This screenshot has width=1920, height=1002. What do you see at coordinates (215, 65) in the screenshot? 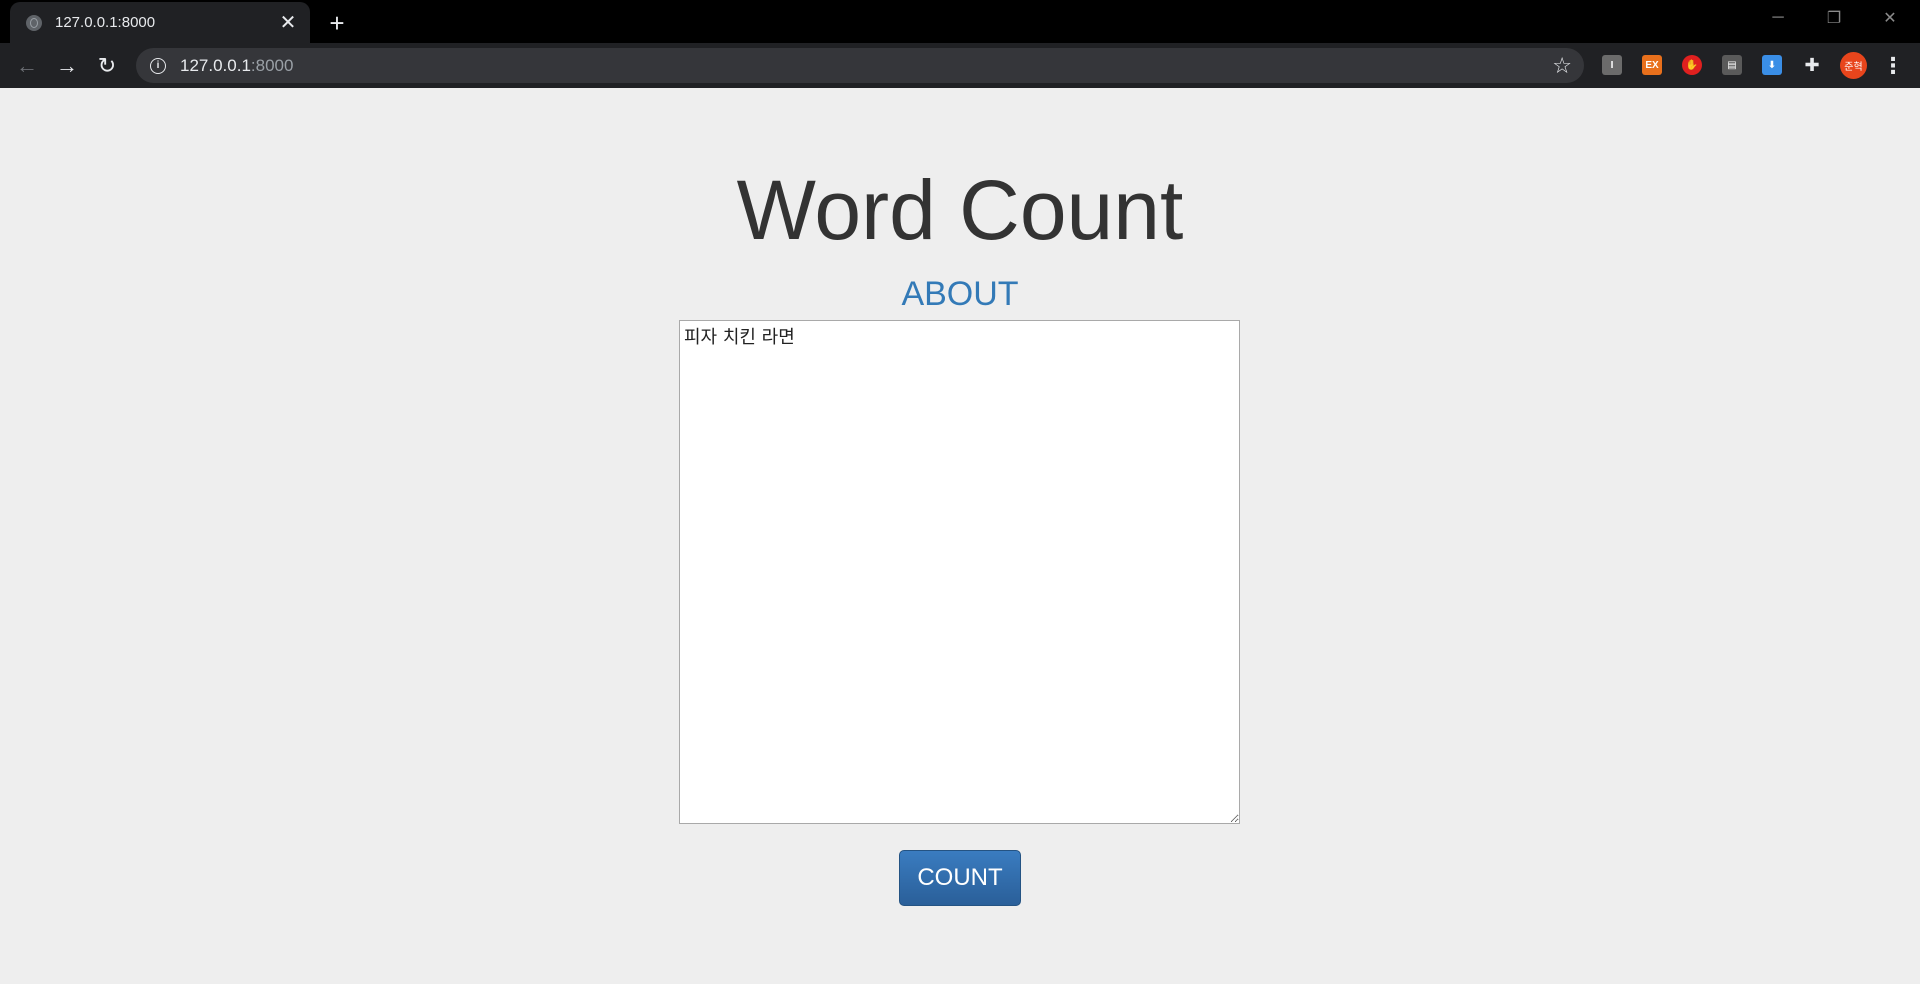
I see `url-host: 127.0.0.1` at bounding box center [215, 65].